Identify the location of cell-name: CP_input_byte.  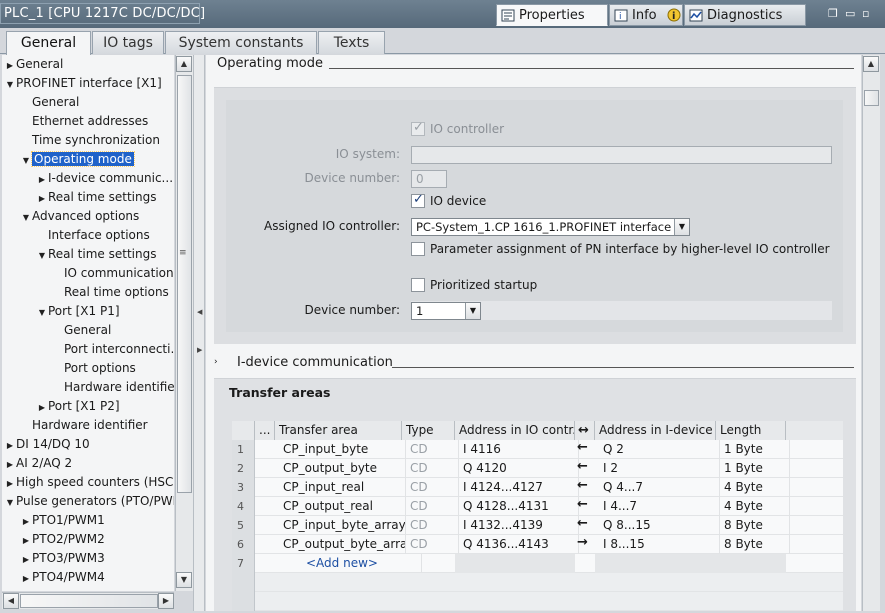
(342, 449).